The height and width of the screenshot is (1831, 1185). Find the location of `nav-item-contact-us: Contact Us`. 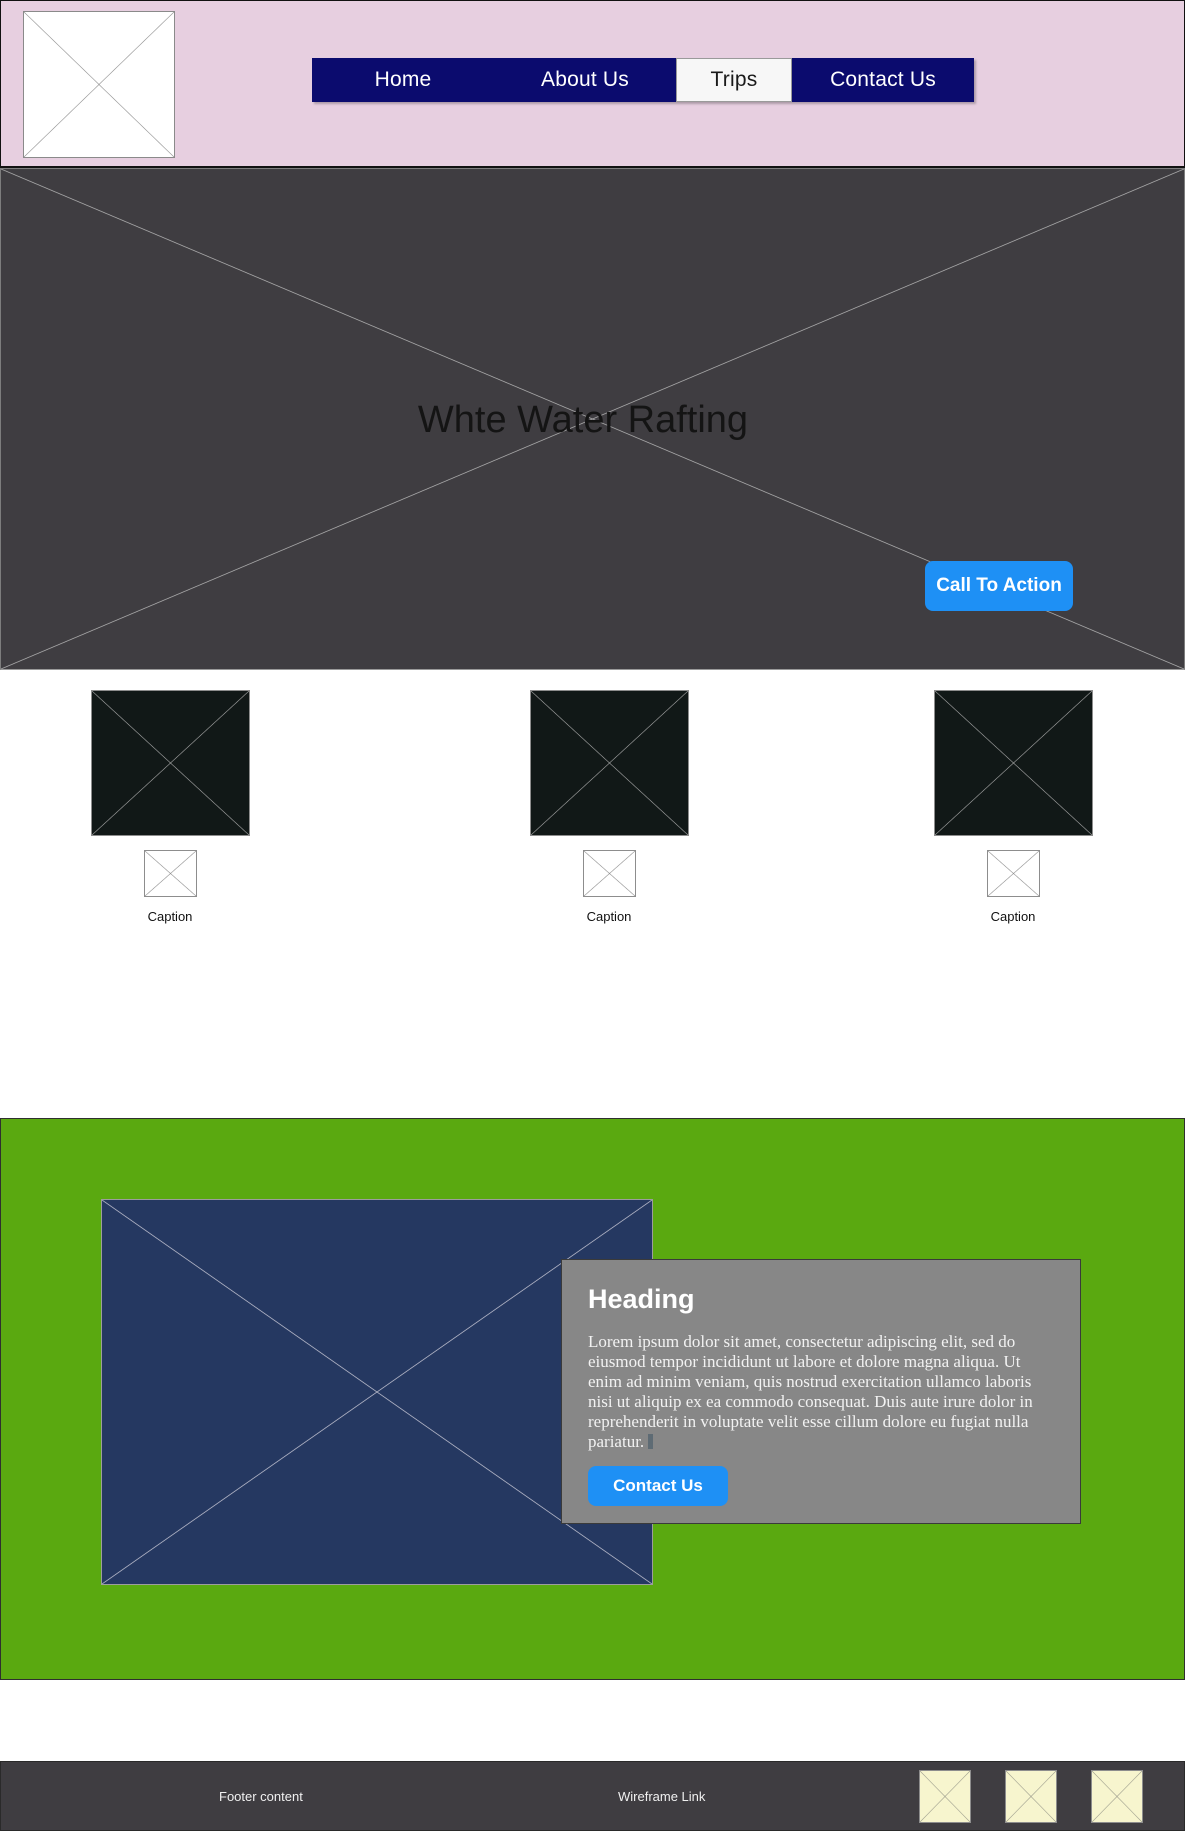

nav-item-contact-us: Contact Us is located at coordinates (883, 80).